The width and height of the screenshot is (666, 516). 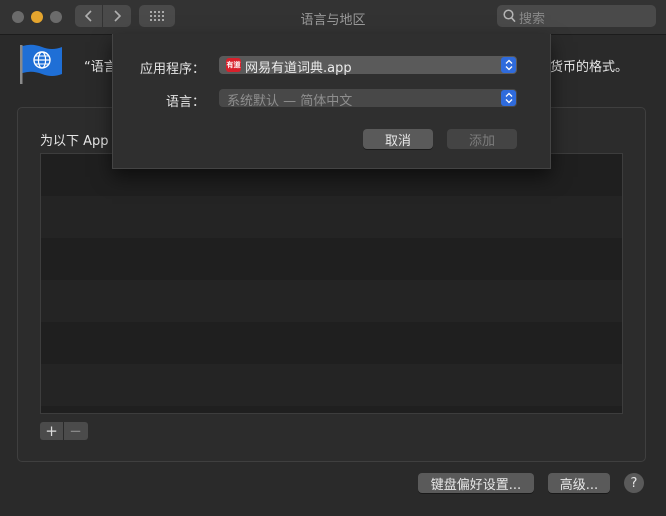 What do you see at coordinates (290, 101) in the screenshot?
I see `language-popup-value: 系统默认 — 简体中文` at bounding box center [290, 101].